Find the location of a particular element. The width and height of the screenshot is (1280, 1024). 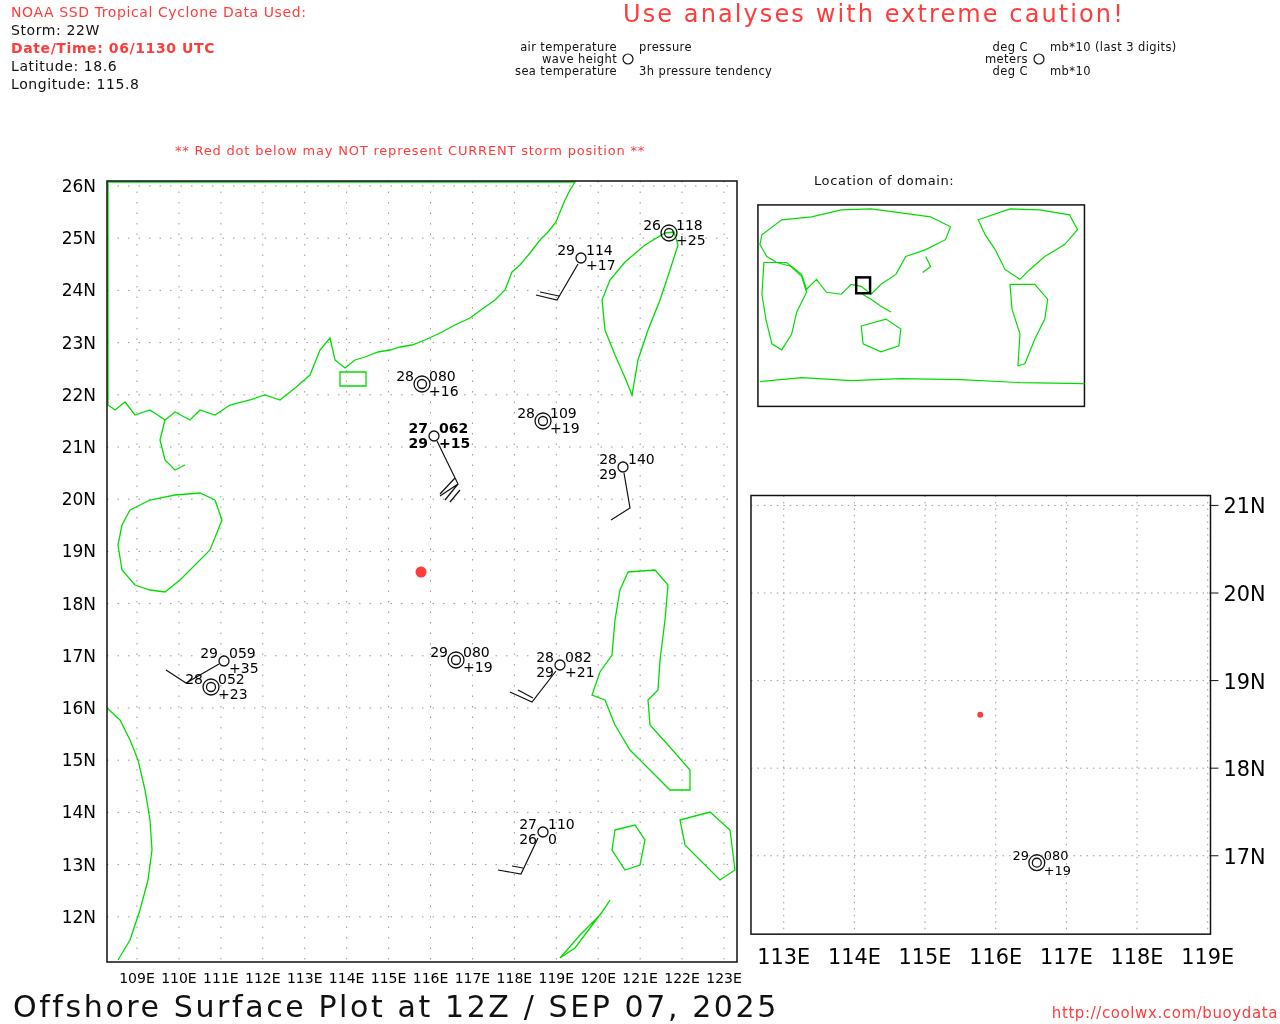

pressure-value: 082 is located at coordinates (578, 657).